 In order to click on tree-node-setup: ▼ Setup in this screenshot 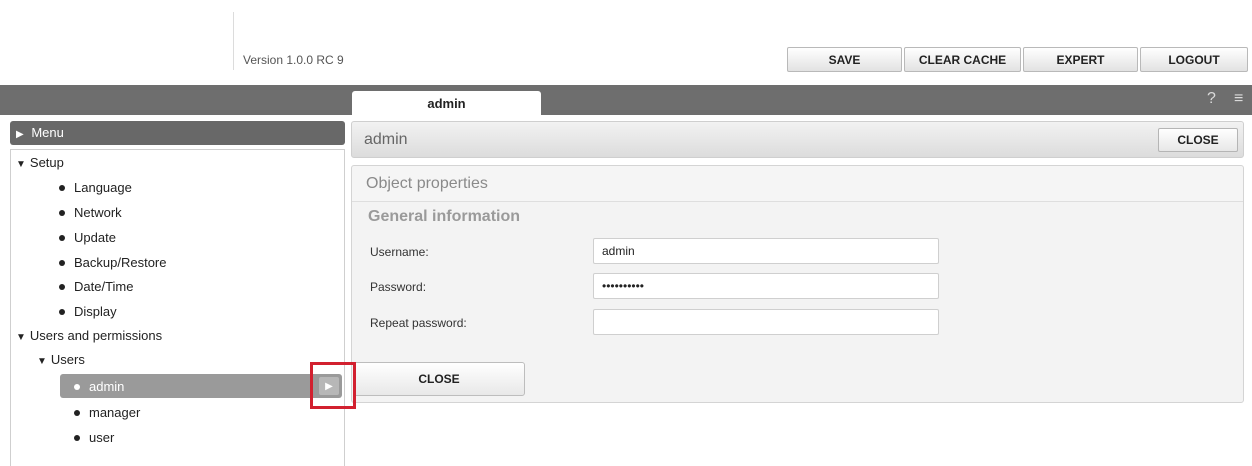, I will do `click(40, 162)`.